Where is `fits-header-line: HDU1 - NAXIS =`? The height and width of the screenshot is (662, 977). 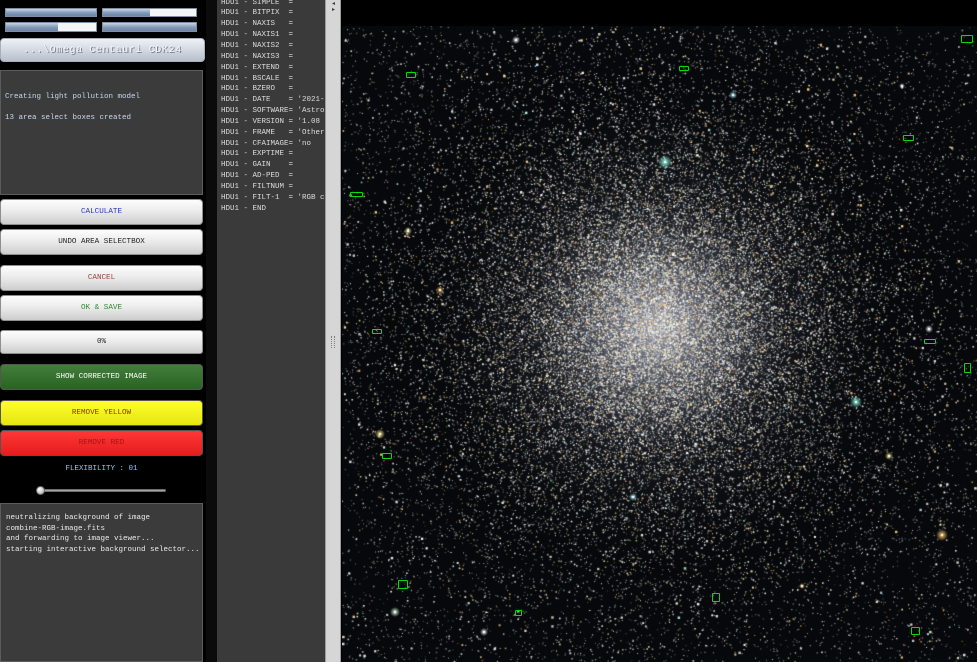
fits-header-line: HDU1 - NAXIS = is located at coordinates (257, 24).